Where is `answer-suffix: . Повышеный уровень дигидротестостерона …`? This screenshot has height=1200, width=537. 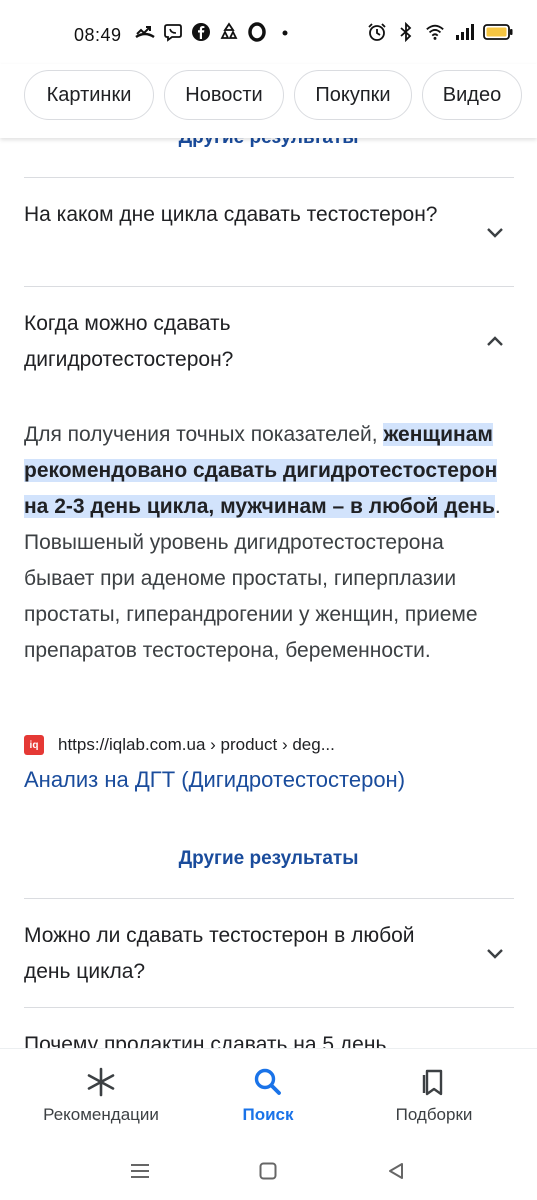 answer-suffix: . Повышеный уровень дигидротестостерона … is located at coordinates (262, 578).